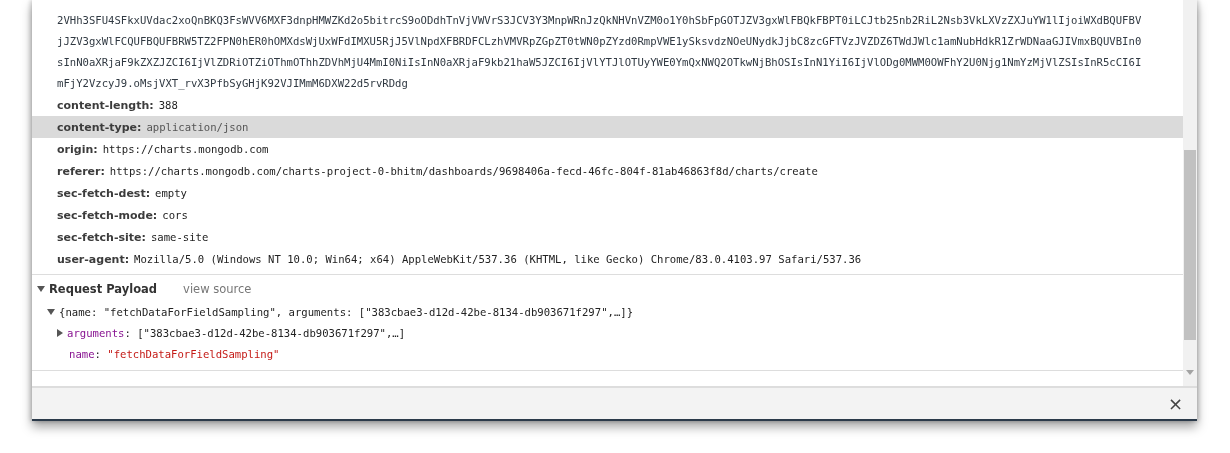  What do you see at coordinates (607, 193) in the screenshot?
I see `header-row: sec-fetch-dest: empty` at bounding box center [607, 193].